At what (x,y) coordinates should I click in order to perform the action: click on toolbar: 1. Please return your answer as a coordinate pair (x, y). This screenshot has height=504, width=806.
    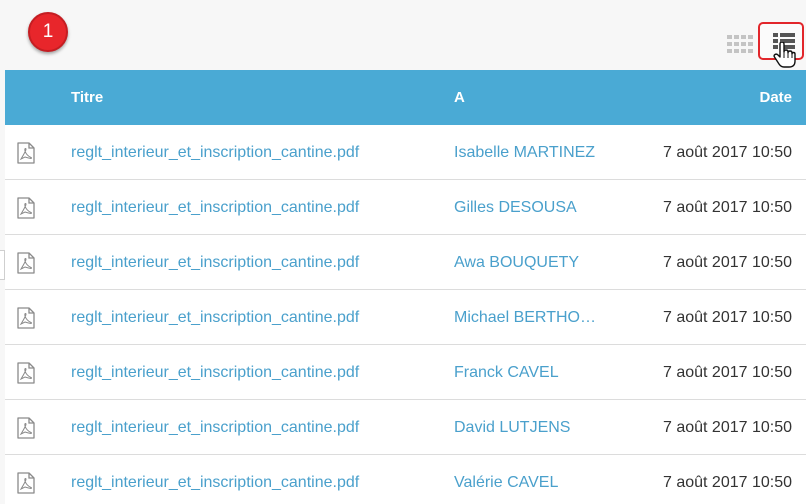
    Looking at the image, I should click on (403, 35).